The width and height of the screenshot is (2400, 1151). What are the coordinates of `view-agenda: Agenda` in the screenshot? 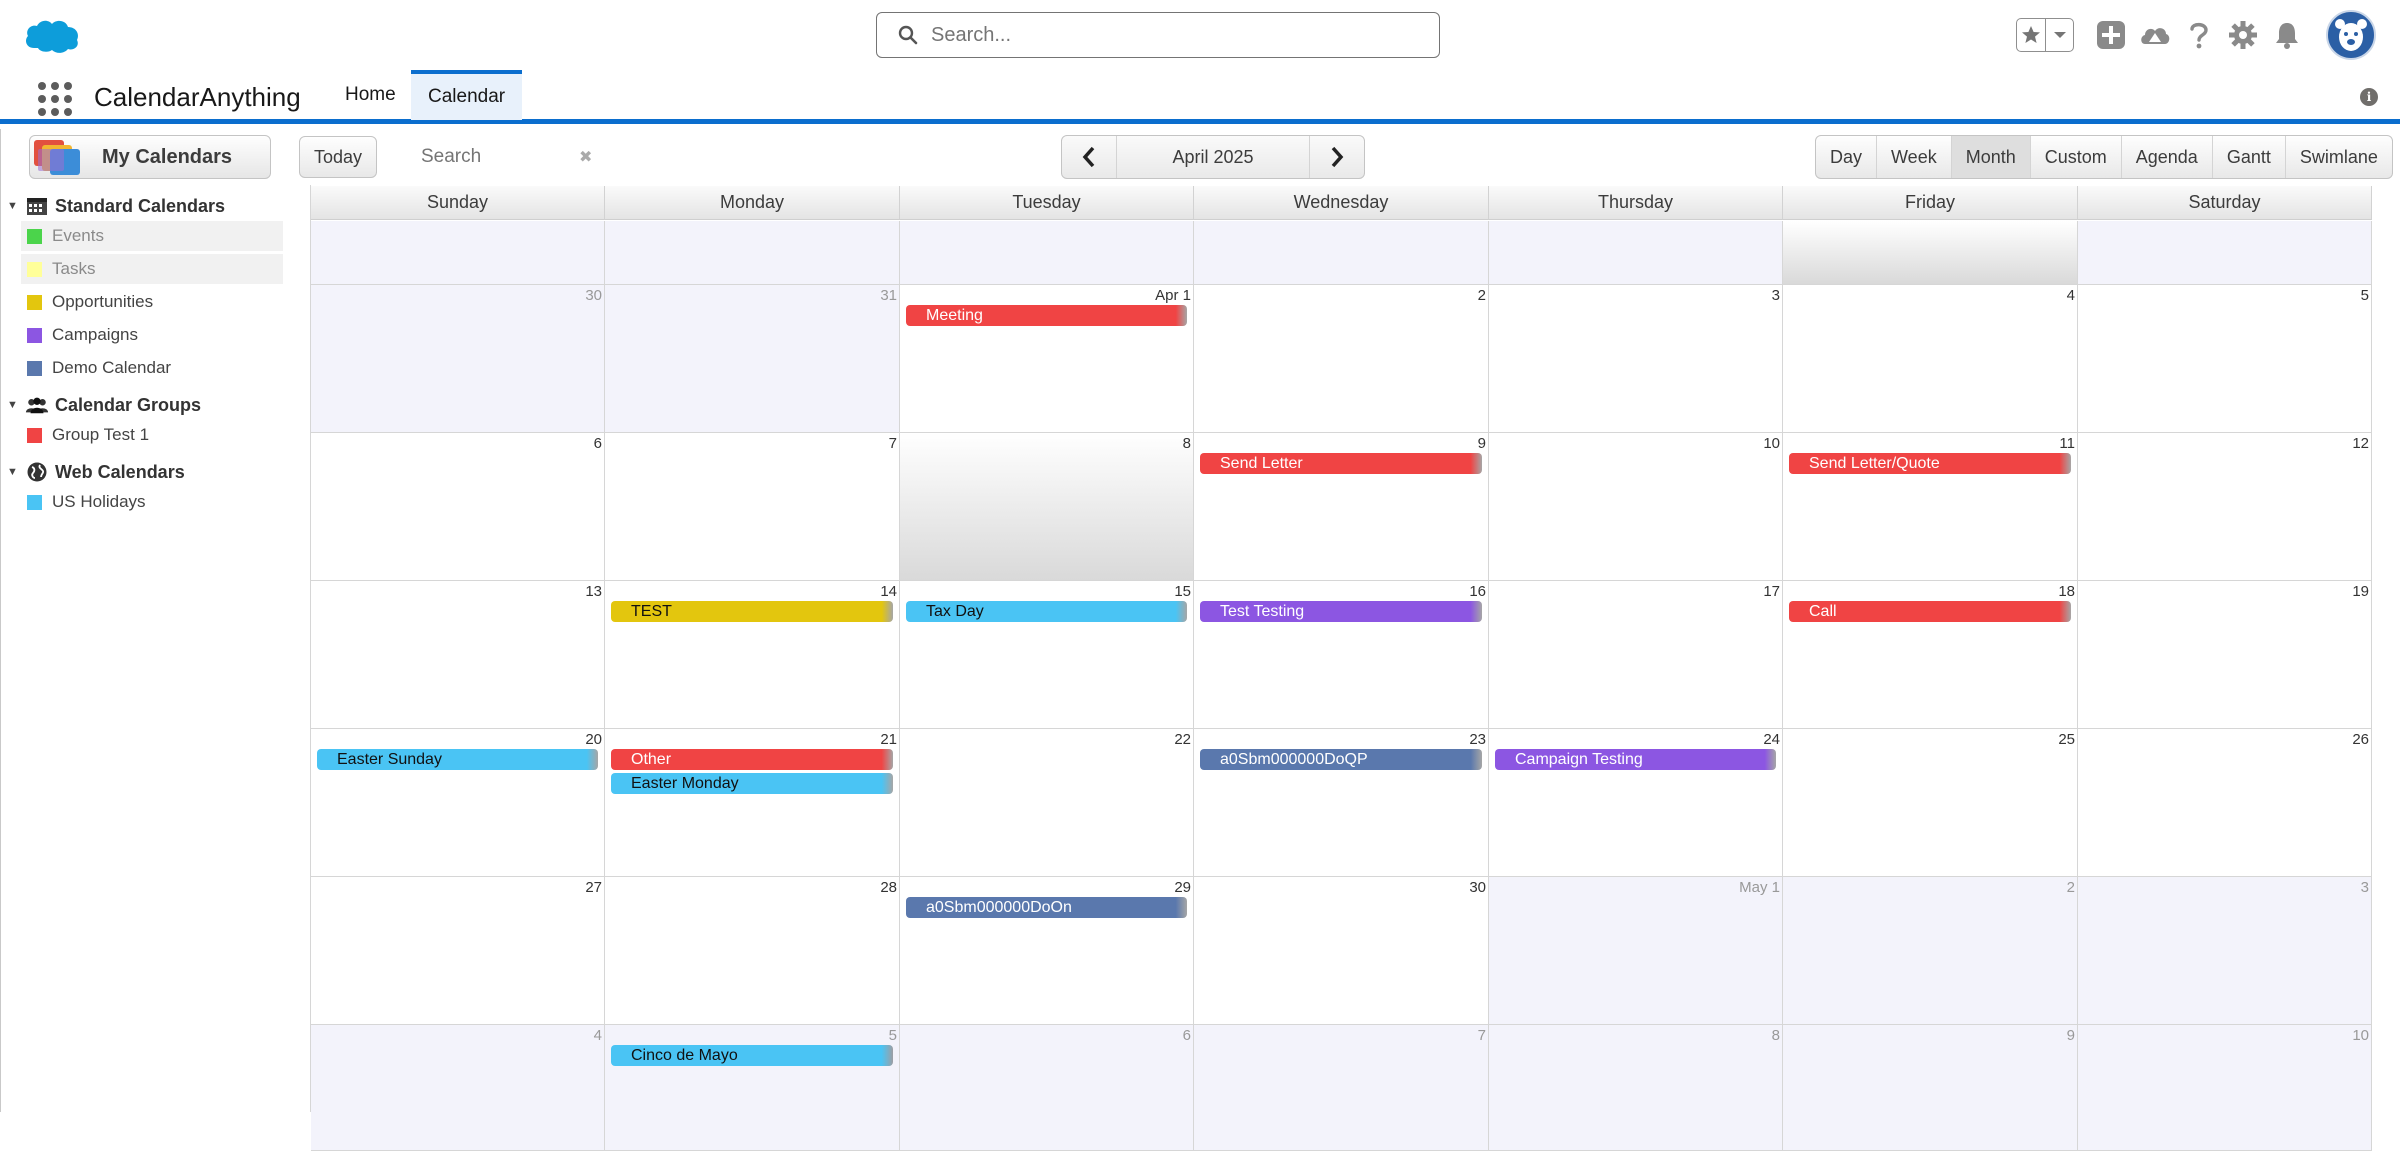 It's located at (2166, 157).